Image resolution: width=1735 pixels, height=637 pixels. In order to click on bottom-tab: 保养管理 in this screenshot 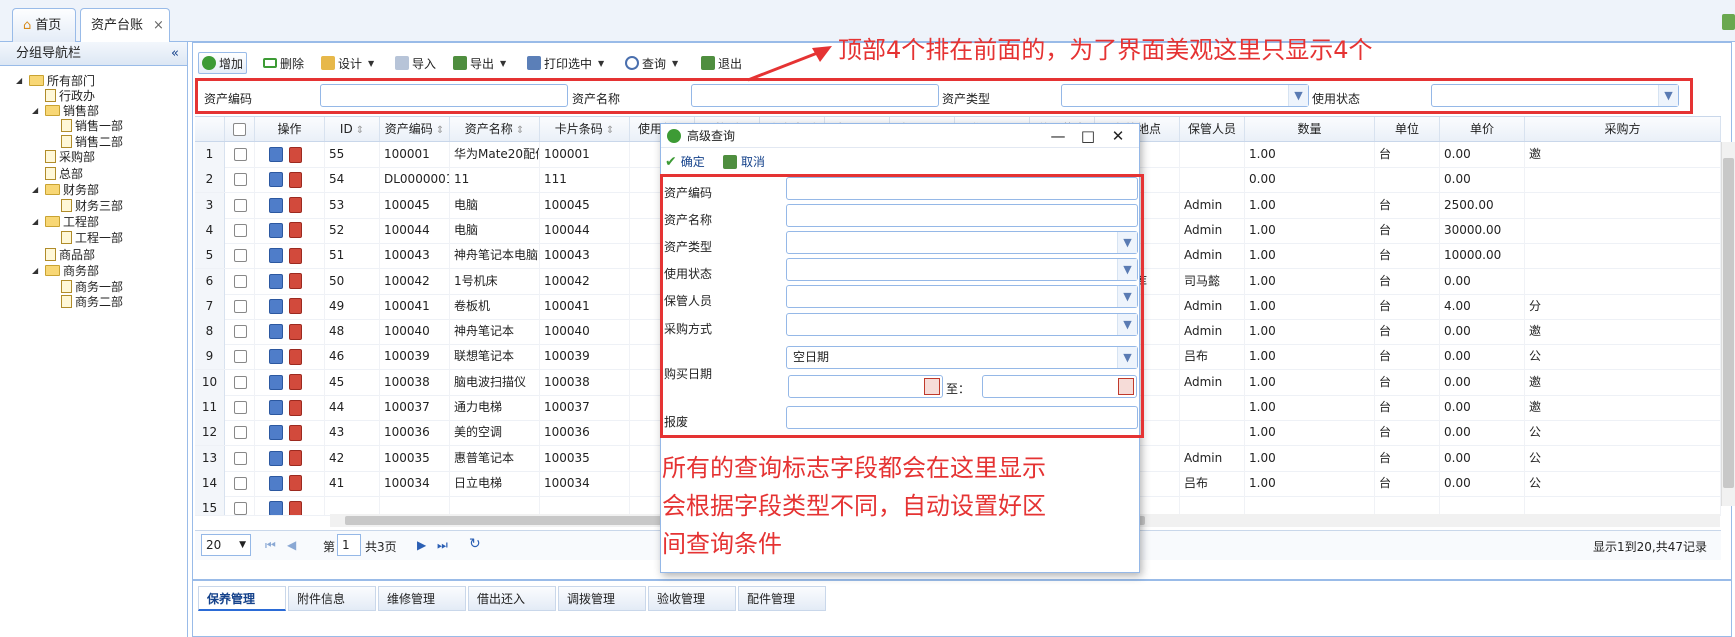, I will do `click(242, 598)`.